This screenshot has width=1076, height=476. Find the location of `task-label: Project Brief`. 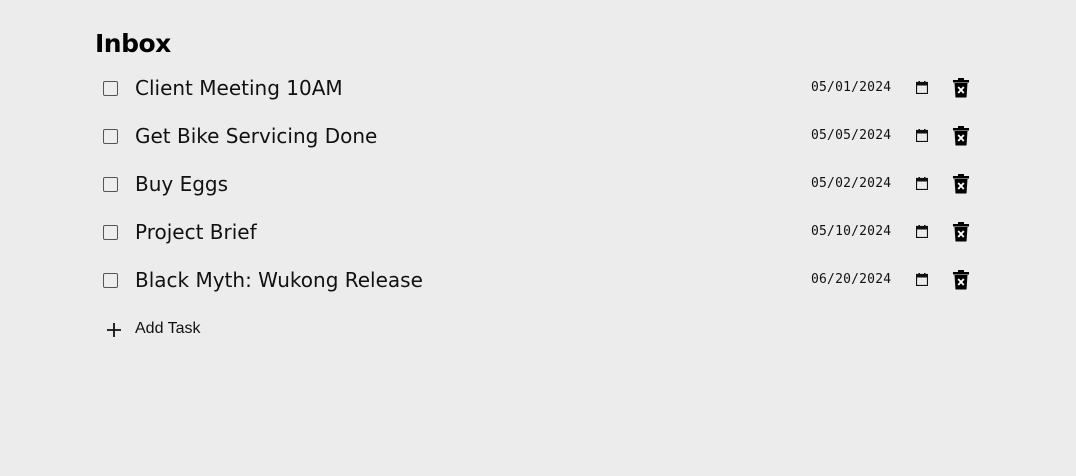

task-label: Project Brief is located at coordinates (196, 232).